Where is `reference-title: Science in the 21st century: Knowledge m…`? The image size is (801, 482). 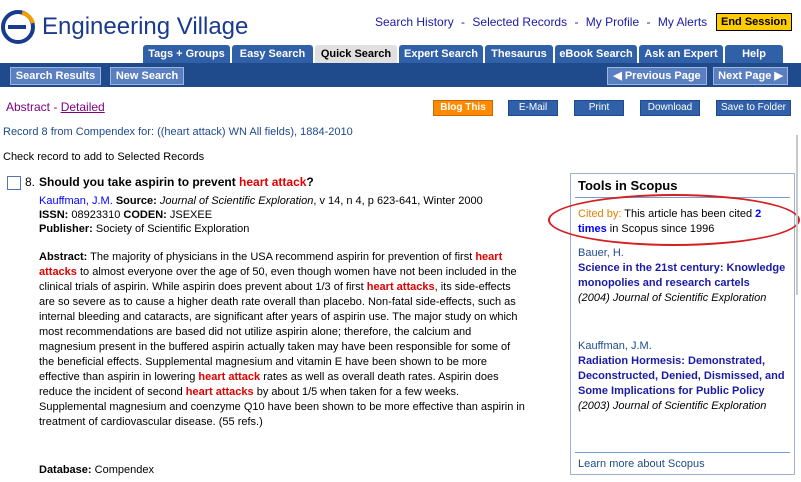
reference-title: Science in the 21st century: Knowledge m… is located at coordinates (683, 276).